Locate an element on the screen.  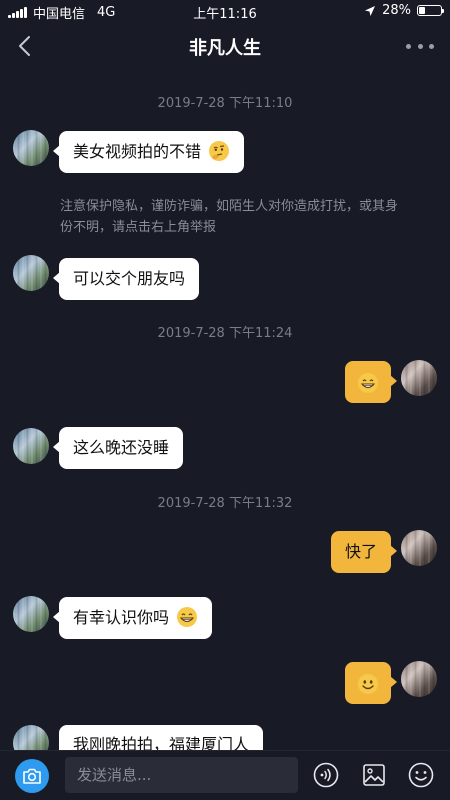
status-bar: 中国电信 4G 上午11:16 28% is located at coordinates (225, 11).